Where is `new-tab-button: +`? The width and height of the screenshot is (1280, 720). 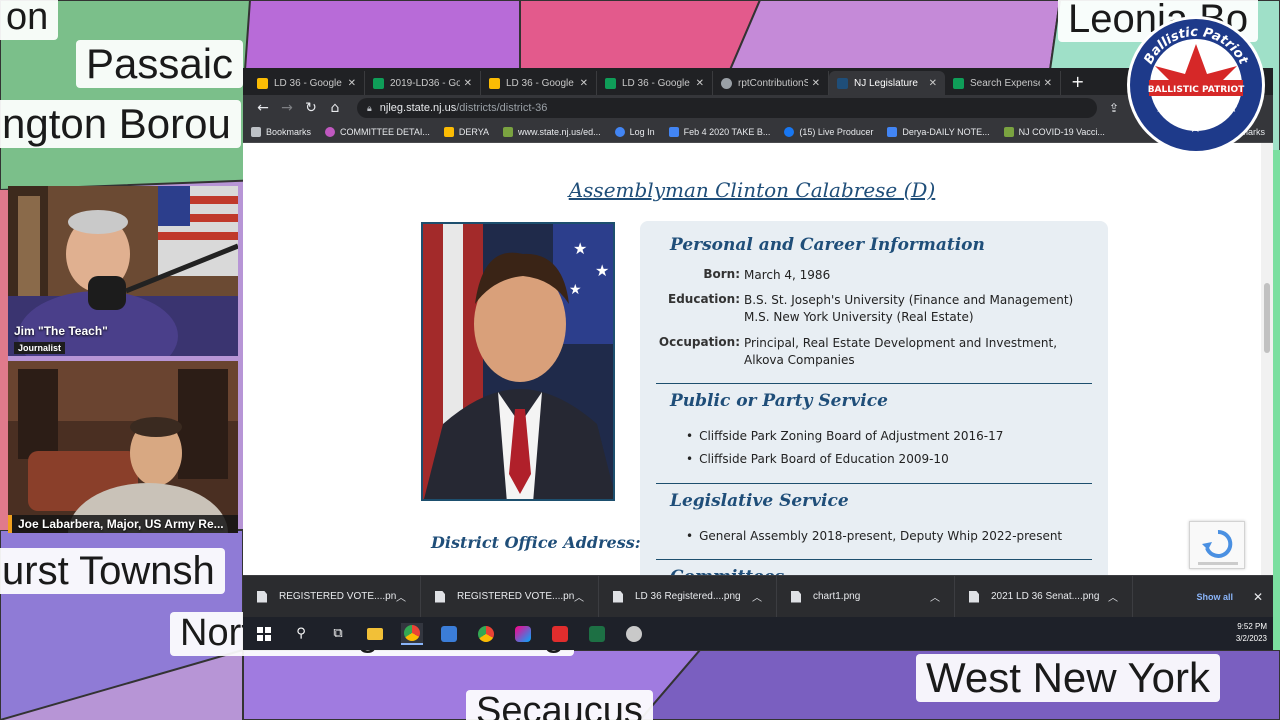
new-tab-button: + is located at coordinates (1077, 83).